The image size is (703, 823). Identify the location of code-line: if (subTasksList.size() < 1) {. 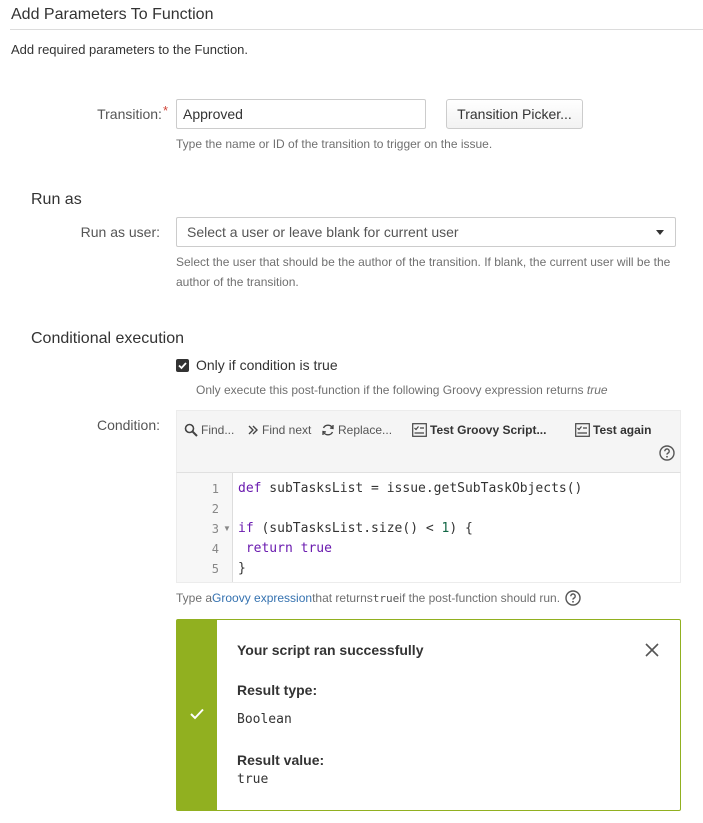
(355, 528).